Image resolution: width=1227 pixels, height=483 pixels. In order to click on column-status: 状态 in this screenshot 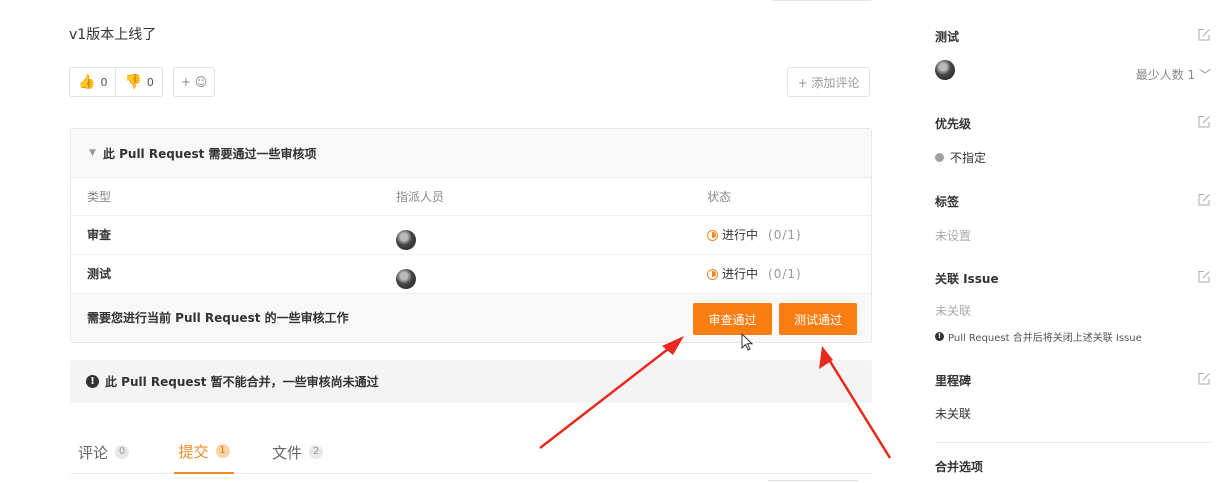, I will do `click(719, 197)`.